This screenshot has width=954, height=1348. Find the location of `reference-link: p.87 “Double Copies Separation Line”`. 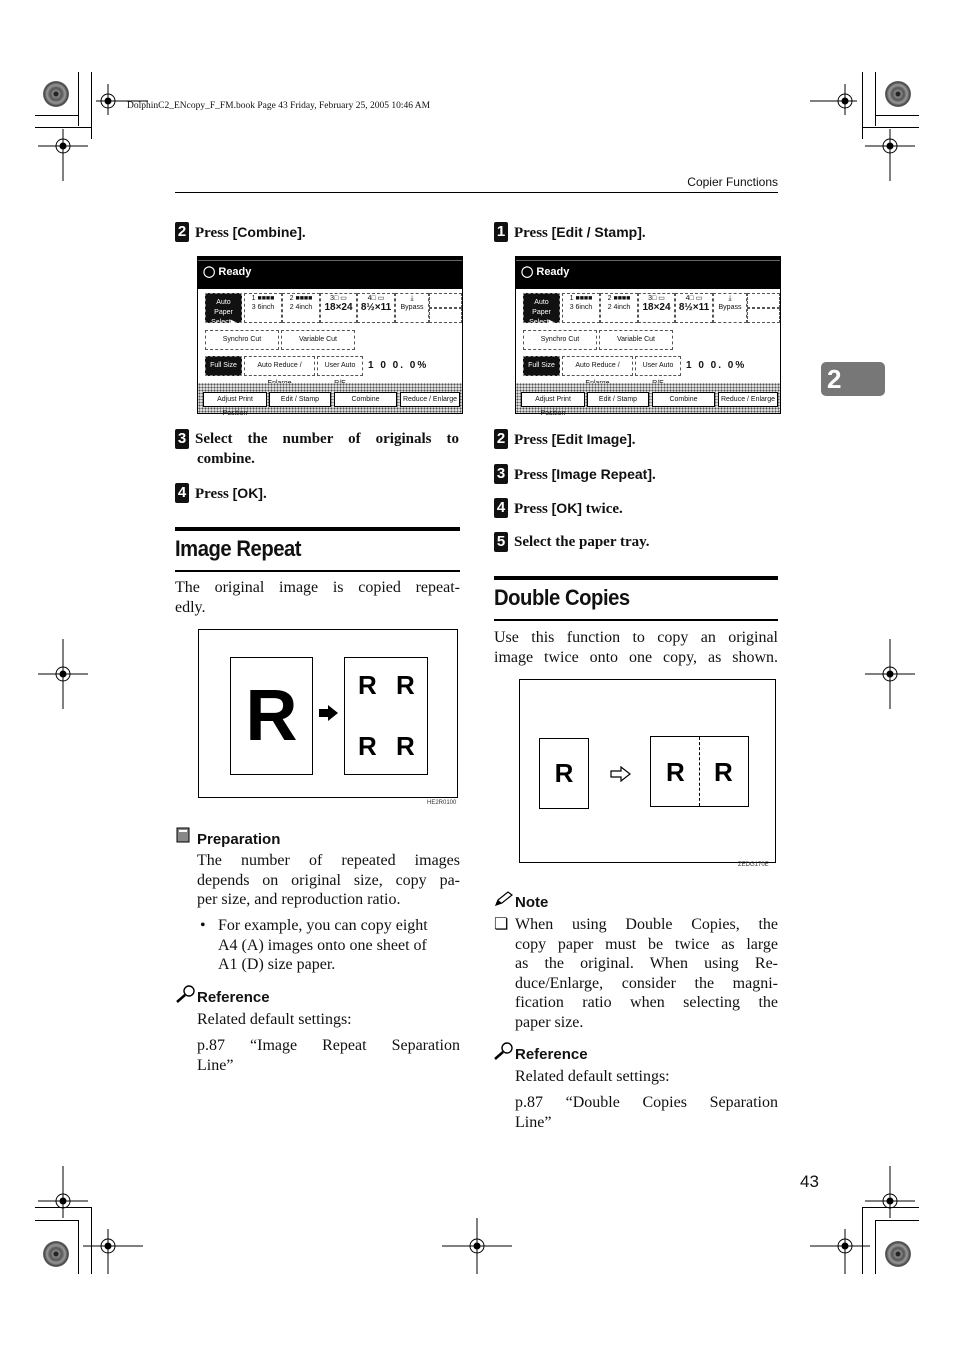

reference-link: p.87 “Double Copies Separation Line” is located at coordinates (646, 1112).